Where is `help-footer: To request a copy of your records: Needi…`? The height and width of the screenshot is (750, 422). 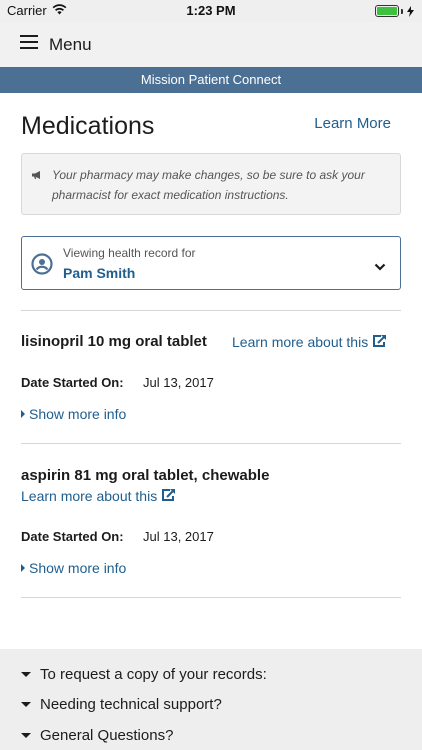 help-footer: To request a copy of your records: Needi… is located at coordinates (211, 699).